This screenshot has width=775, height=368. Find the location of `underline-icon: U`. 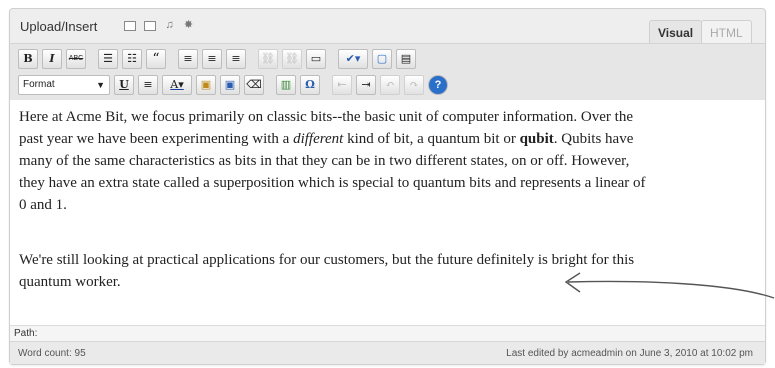

underline-icon: U is located at coordinates (124, 85).